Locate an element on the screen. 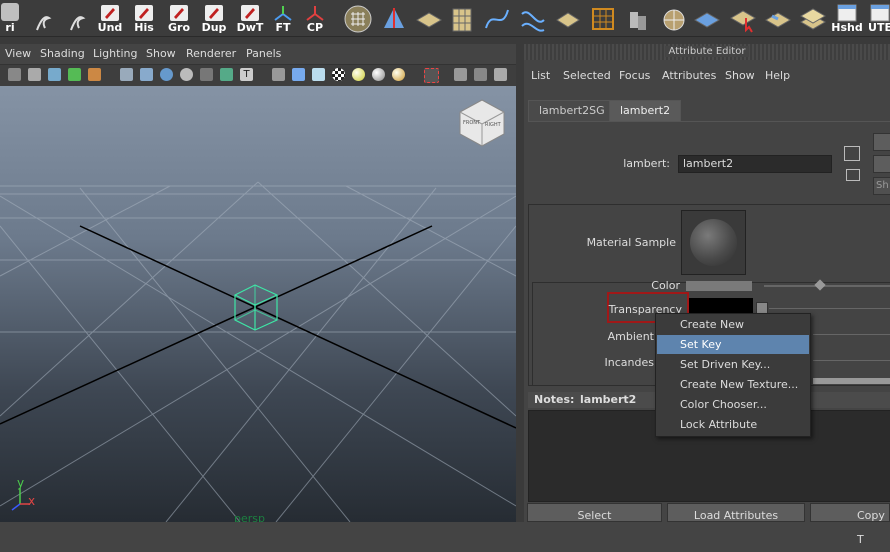  focus-input-icon is located at coordinates (852, 153).